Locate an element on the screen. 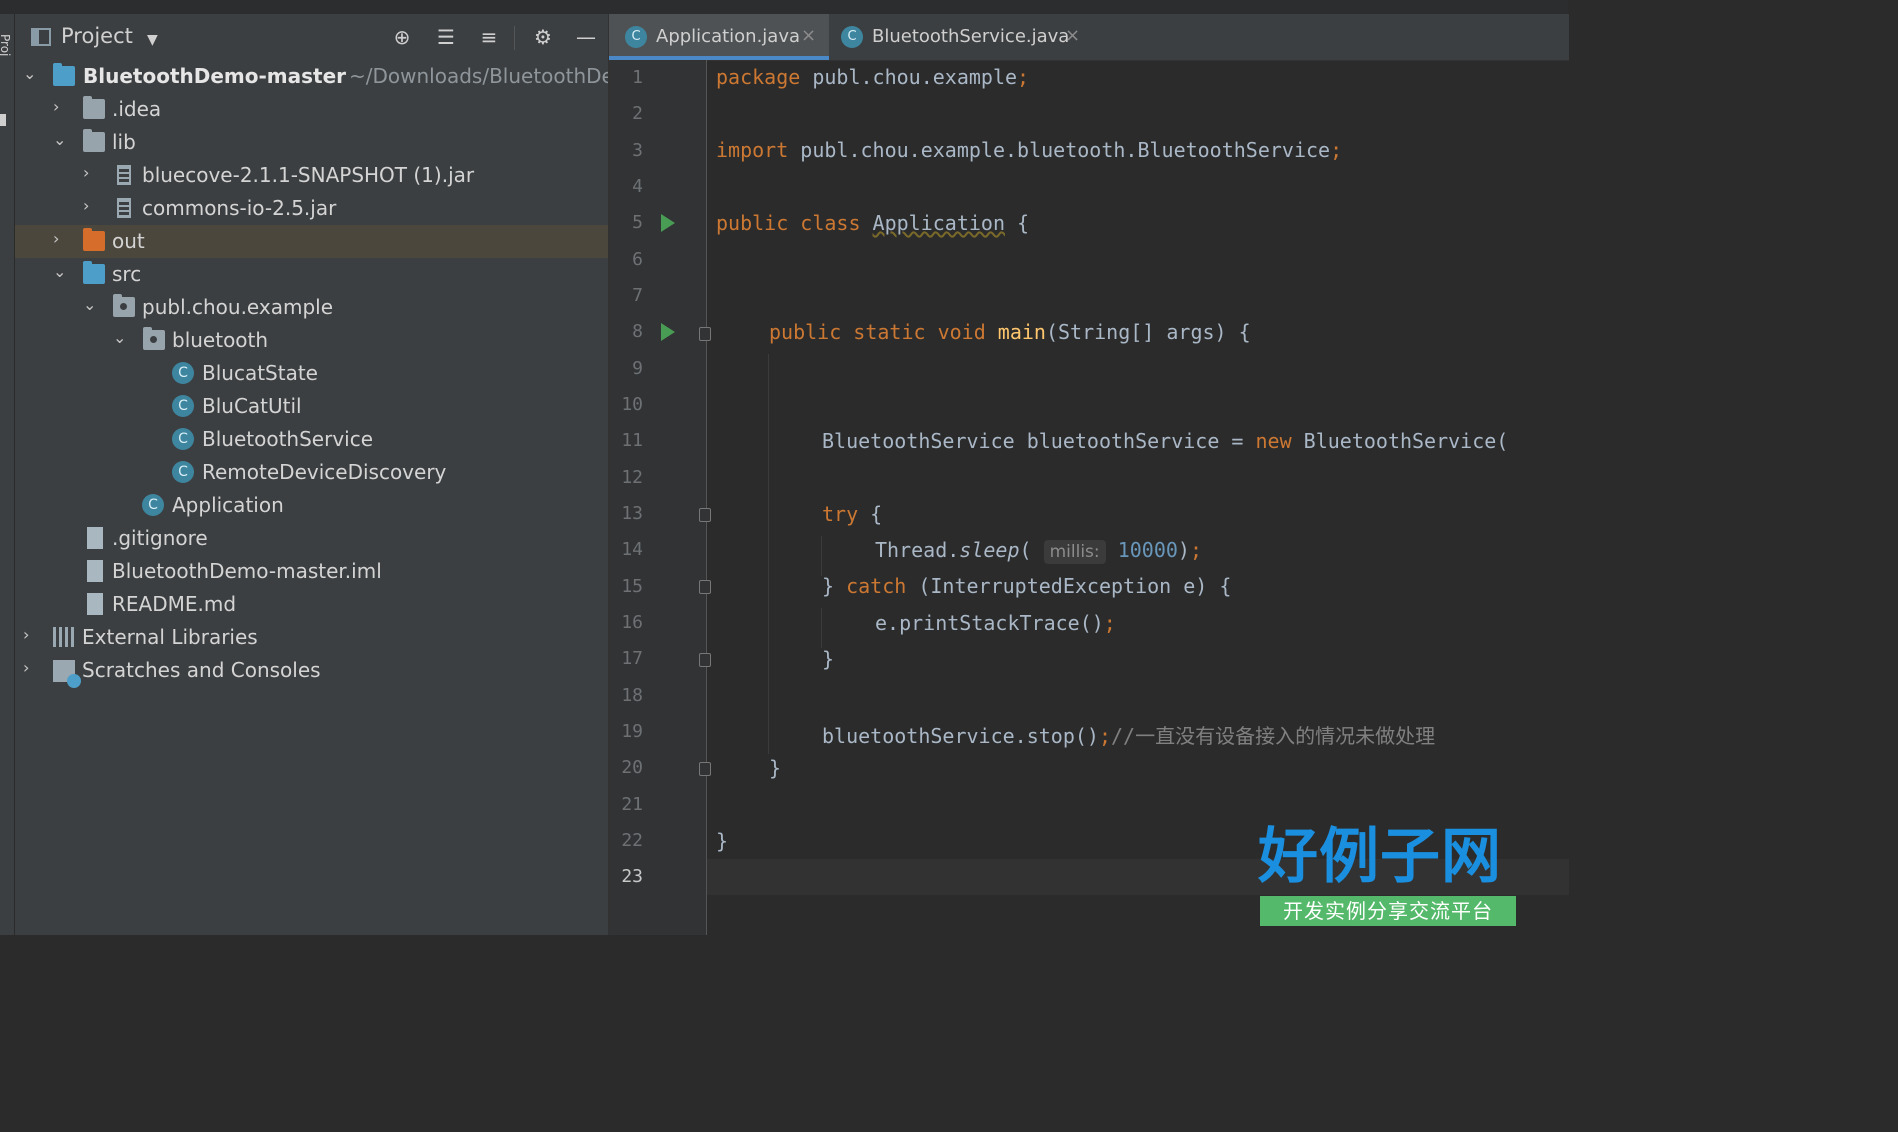 Image resolution: width=1898 pixels, height=1132 pixels. project-window-icon is located at coordinates (41, 37).